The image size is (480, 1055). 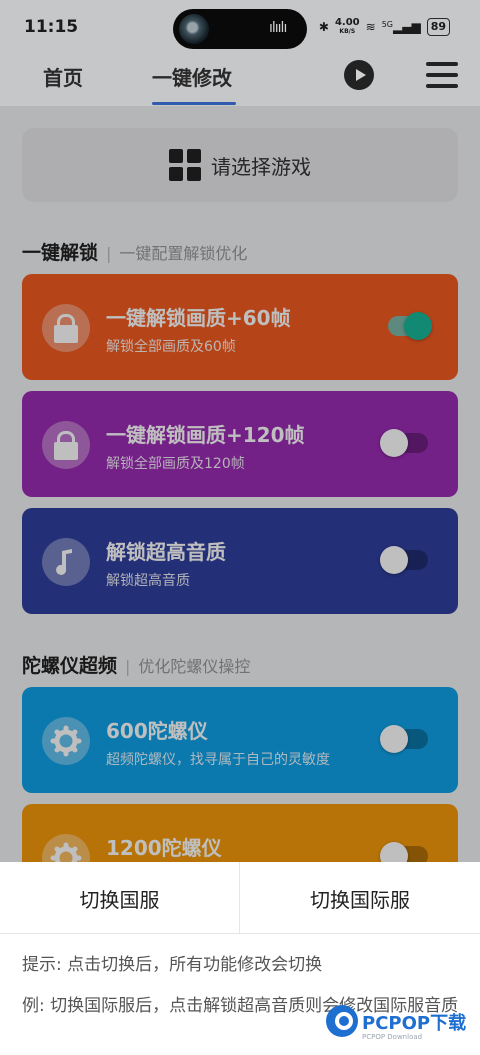 I want to click on sheet-tip: 提示: 点击切换后，所有功能修改会切换, so click(x=172, y=965).